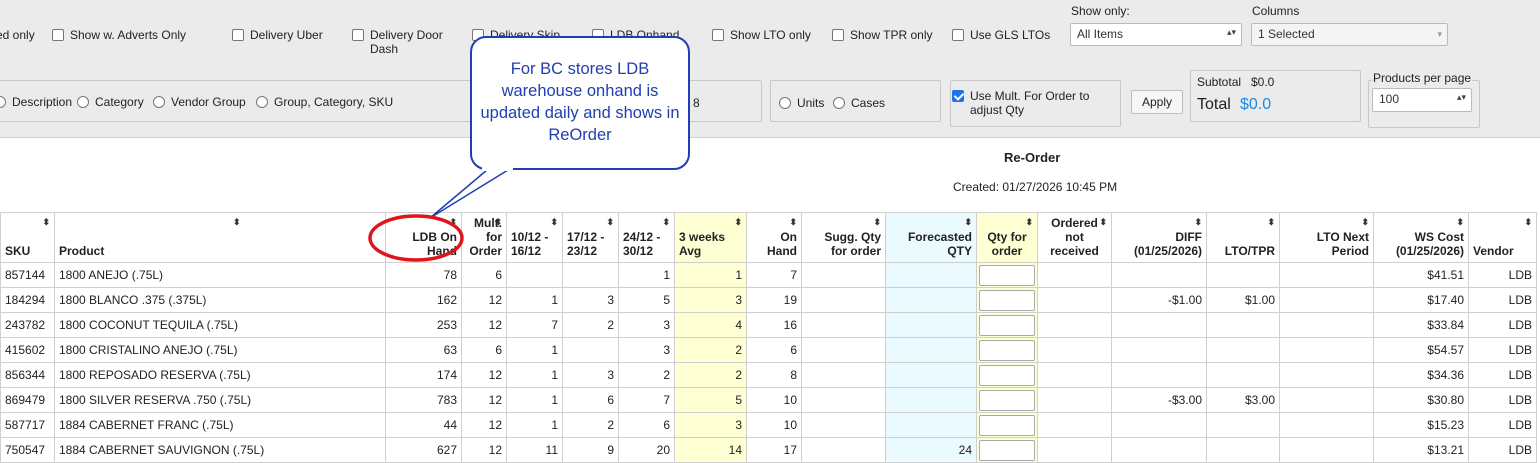 The height and width of the screenshot is (463, 1540). What do you see at coordinates (1326, 237) in the screenshot?
I see `col-header-lto-next: ⬍ LTO Next Period` at bounding box center [1326, 237].